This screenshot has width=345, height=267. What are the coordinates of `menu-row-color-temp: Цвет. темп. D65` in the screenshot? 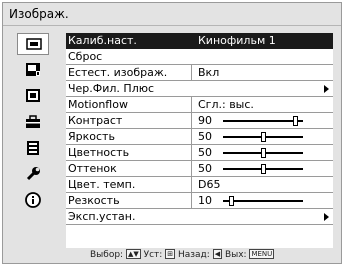 It's located at (199, 185).